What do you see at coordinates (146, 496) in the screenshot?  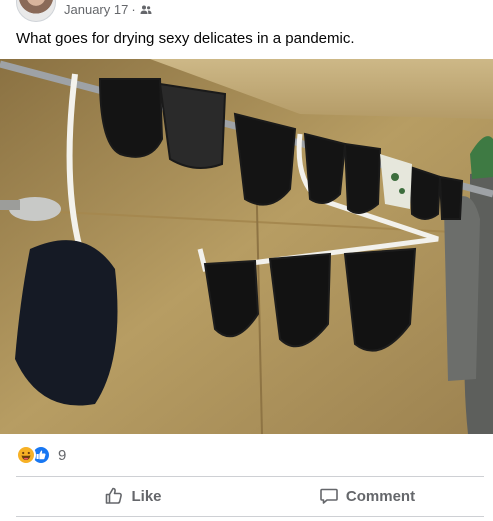 I see `like-label: Like` at bounding box center [146, 496].